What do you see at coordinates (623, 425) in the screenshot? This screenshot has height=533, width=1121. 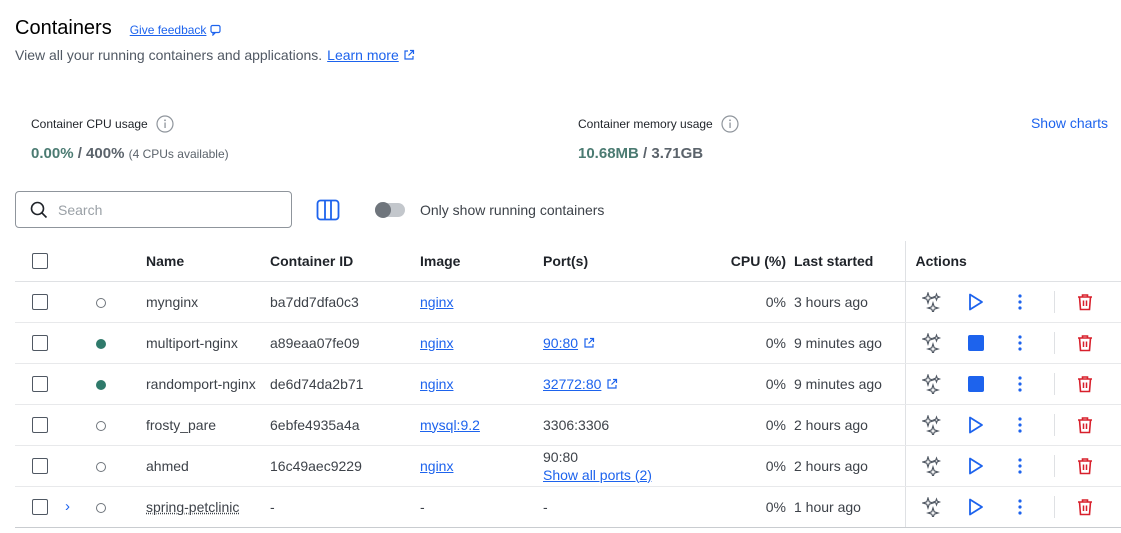 I see `ports-cell: 3306:3306` at bounding box center [623, 425].